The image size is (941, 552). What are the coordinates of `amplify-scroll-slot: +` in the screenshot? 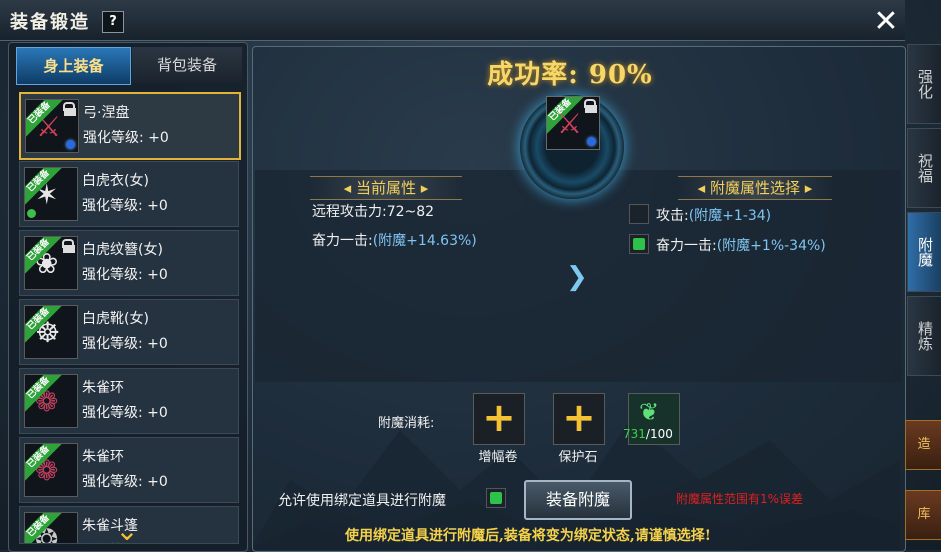 It's located at (499, 419).